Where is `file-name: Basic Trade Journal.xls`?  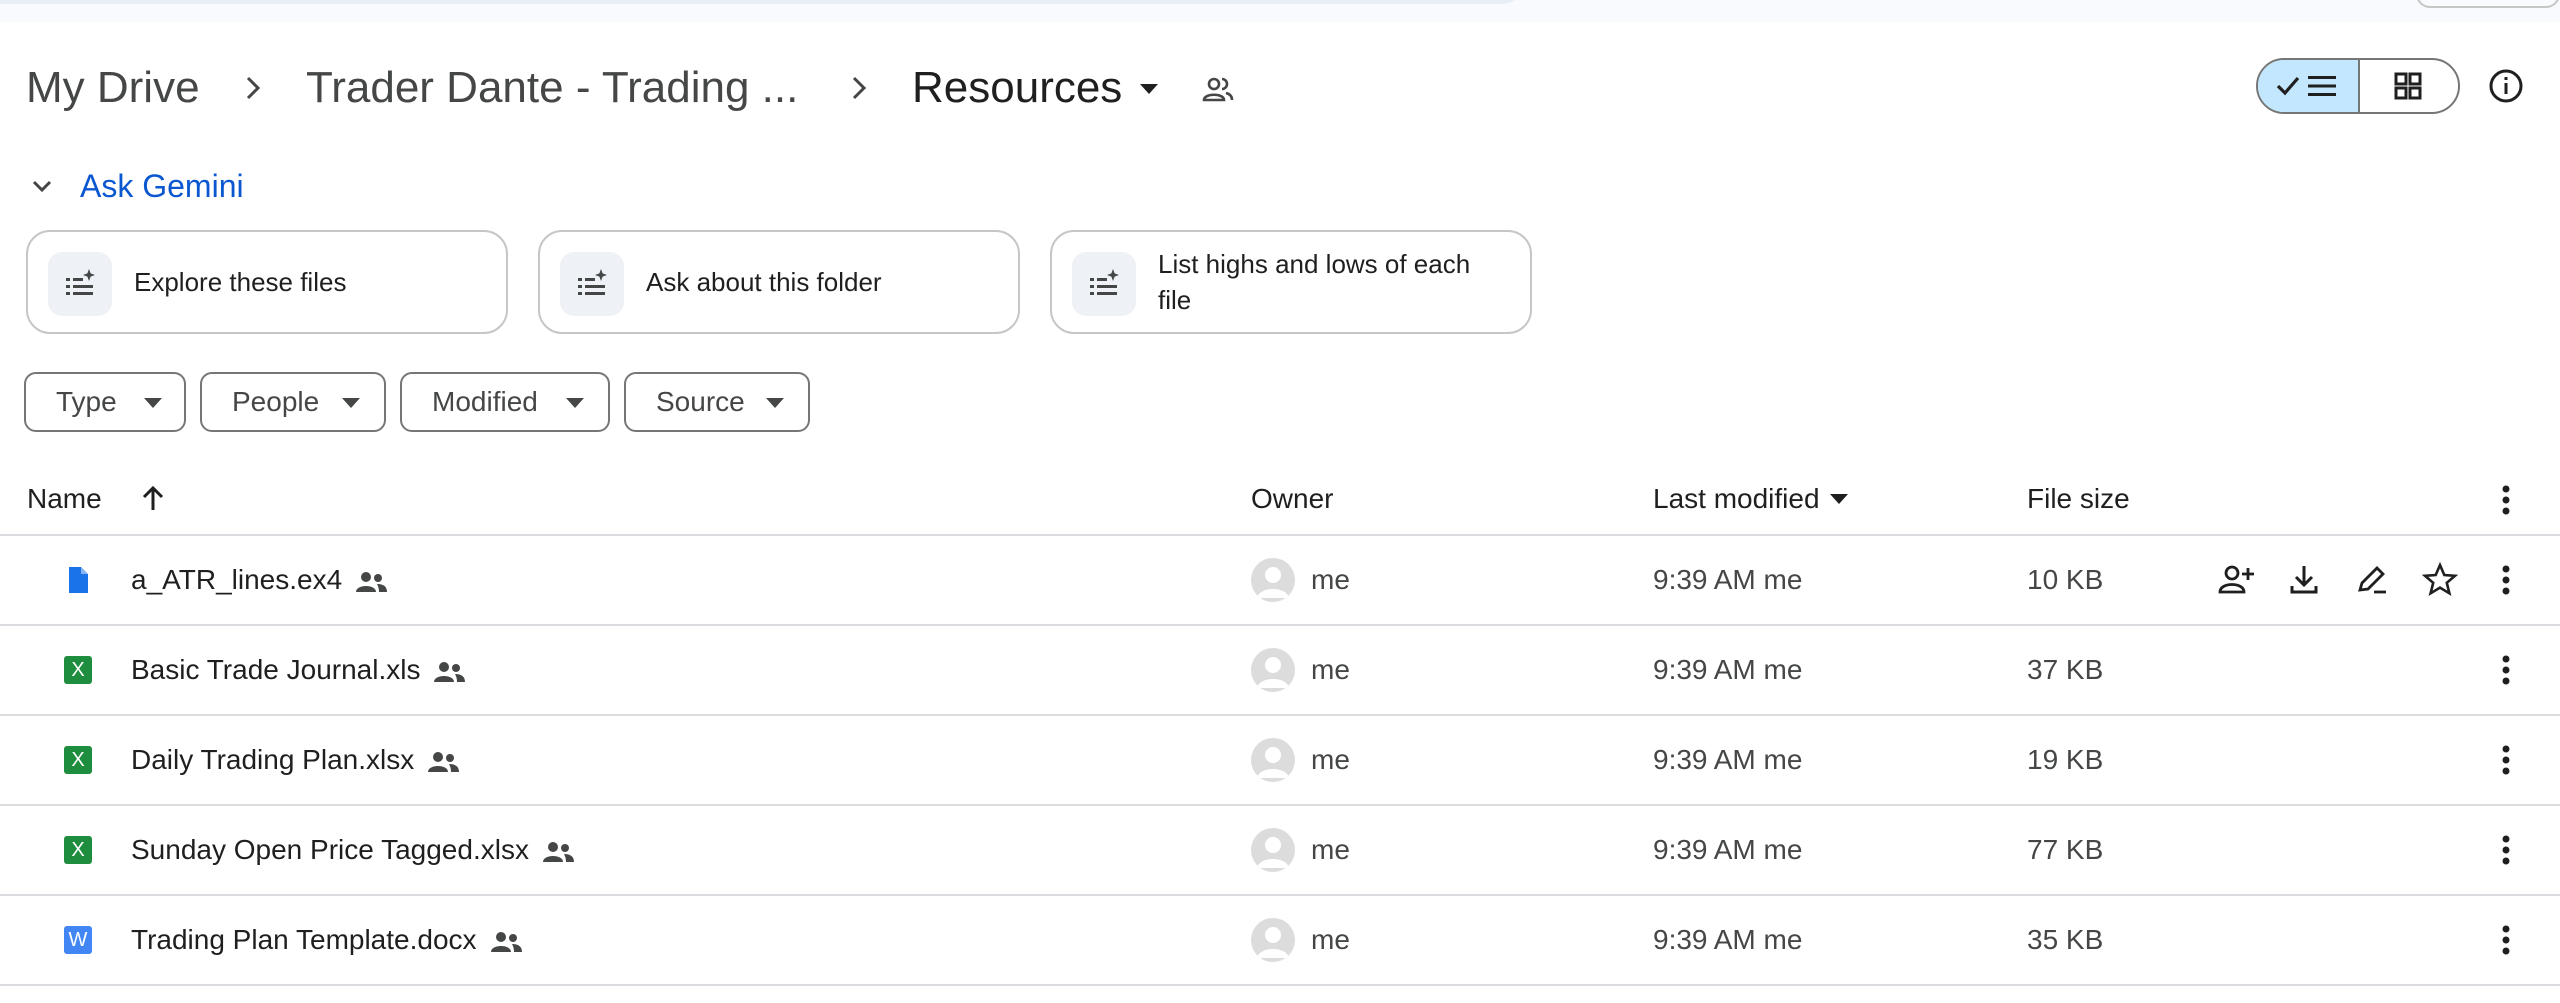 file-name: Basic Trade Journal.xls is located at coordinates (298, 670).